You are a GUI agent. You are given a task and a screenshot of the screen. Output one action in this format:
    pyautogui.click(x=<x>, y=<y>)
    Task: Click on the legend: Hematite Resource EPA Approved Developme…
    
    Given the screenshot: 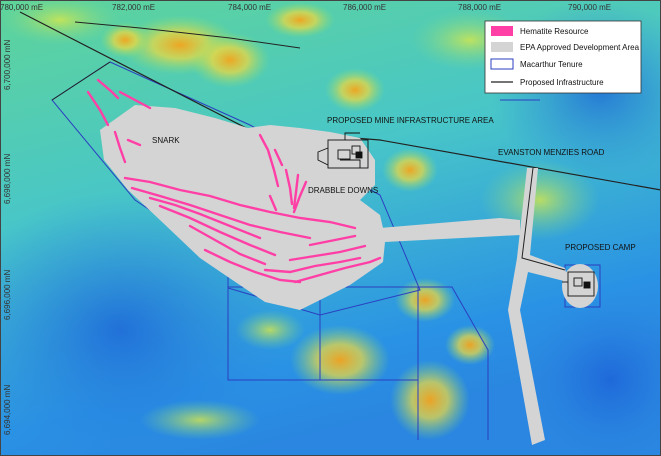 What is the action you would take?
    pyautogui.click(x=563, y=57)
    